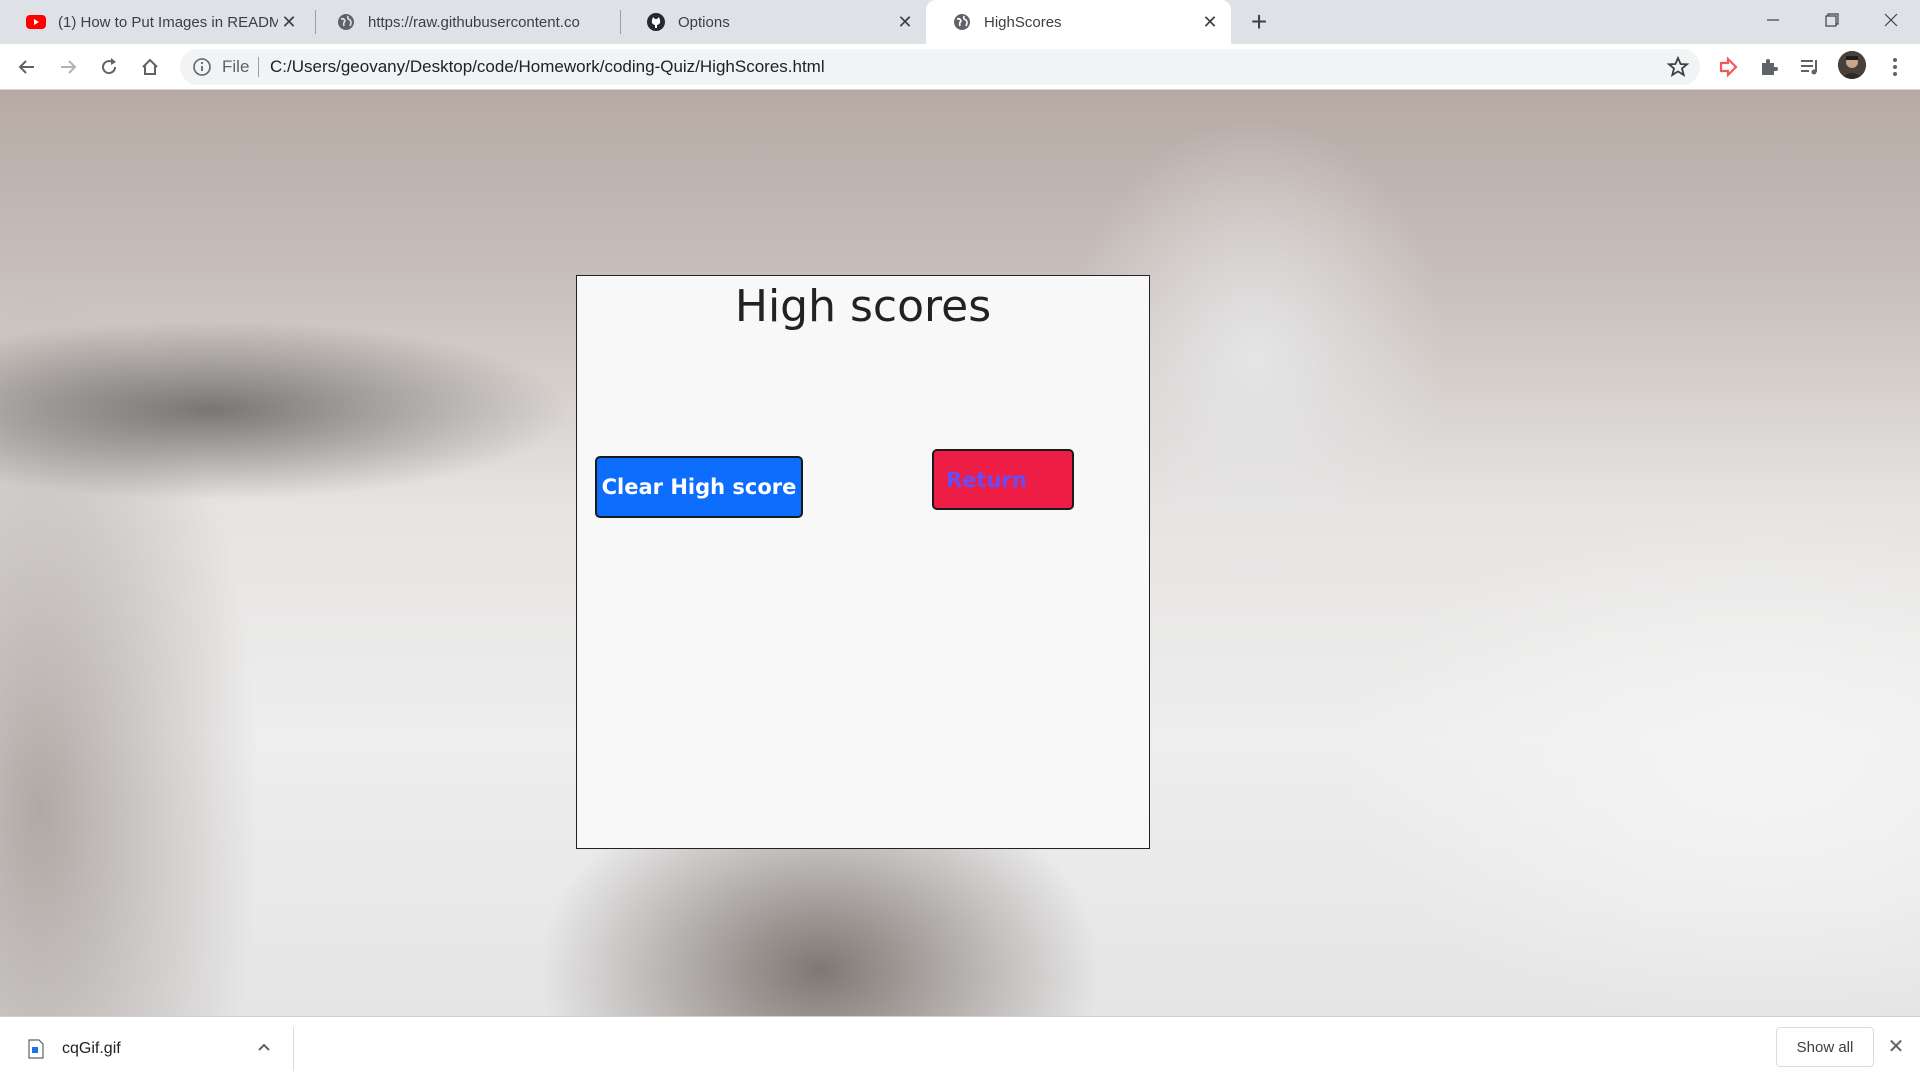  What do you see at coordinates (109, 67) in the screenshot?
I see `reload-icon` at bounding box center [109, 67].